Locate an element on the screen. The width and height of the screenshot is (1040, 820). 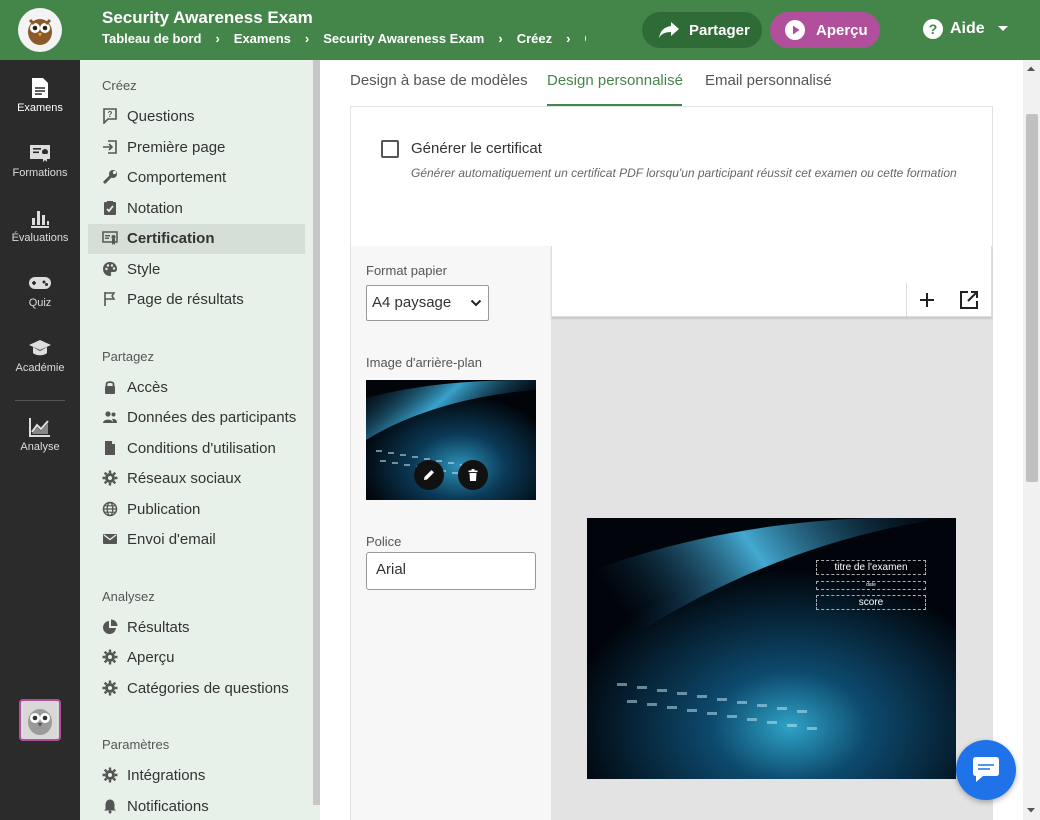
paper-format-select: A4 paysage is located at coordinates (427, 303).